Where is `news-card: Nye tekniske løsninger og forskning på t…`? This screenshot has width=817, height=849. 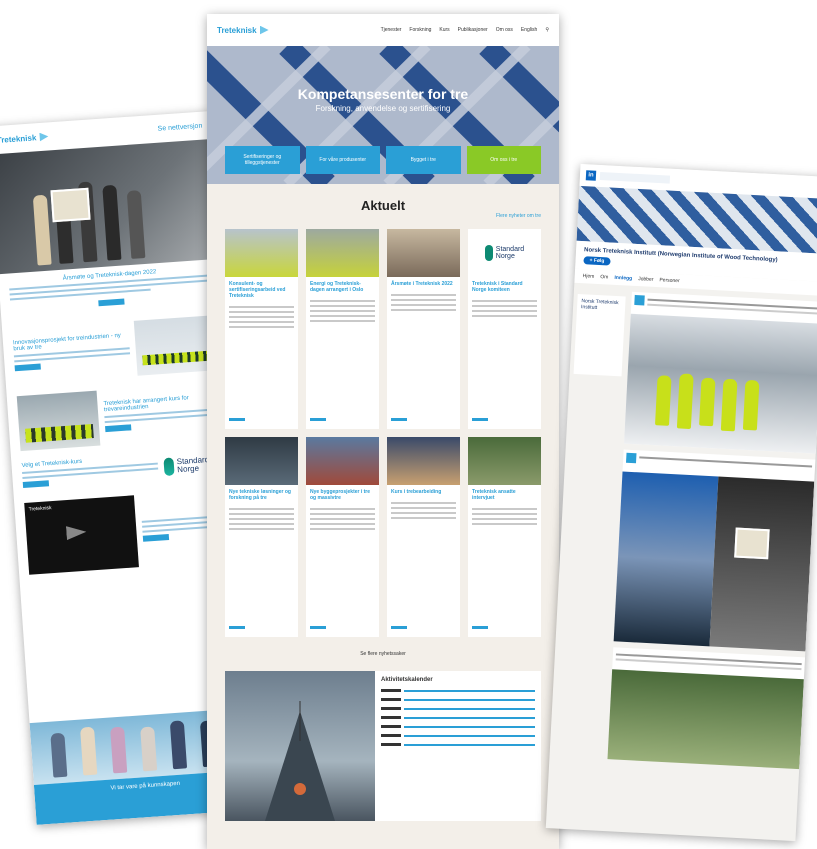
news-card: Nye tekniske løsninger og forskning på t… is located at coordinates (261, 537).